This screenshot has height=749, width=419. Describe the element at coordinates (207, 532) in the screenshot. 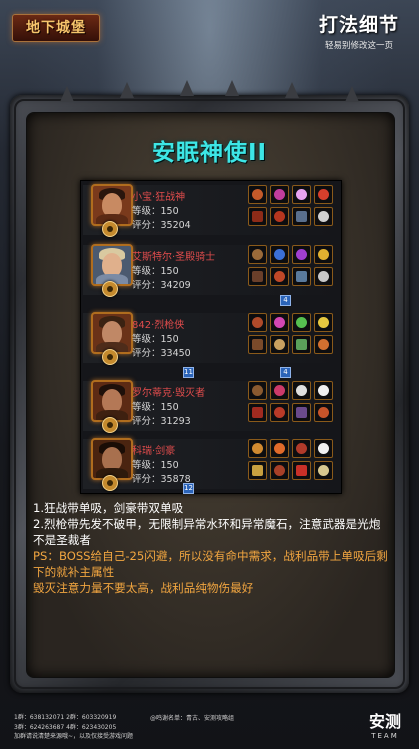

I see `note-line: 2.烈枪带先发不破甲，无限制异常水环和异常魔石，注意武器是光炮不是圣裁者` at that location.